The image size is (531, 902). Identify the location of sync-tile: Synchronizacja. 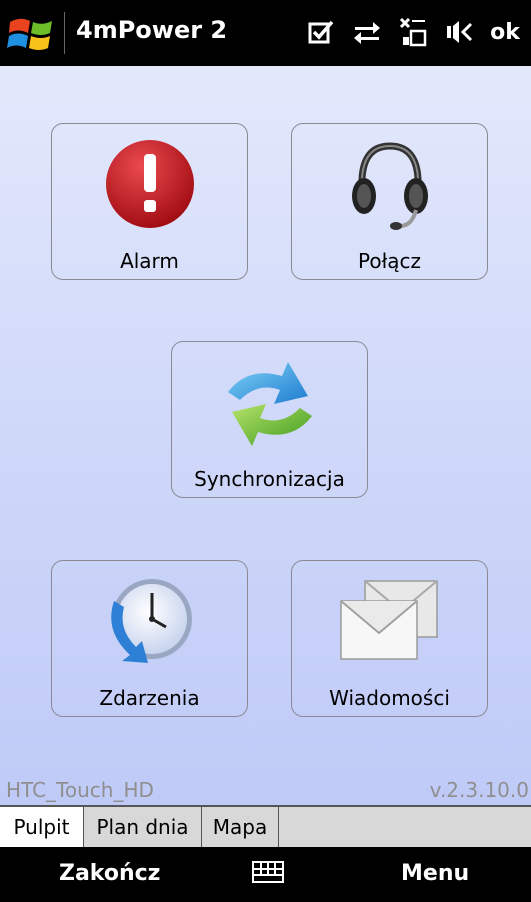
(269, 419).